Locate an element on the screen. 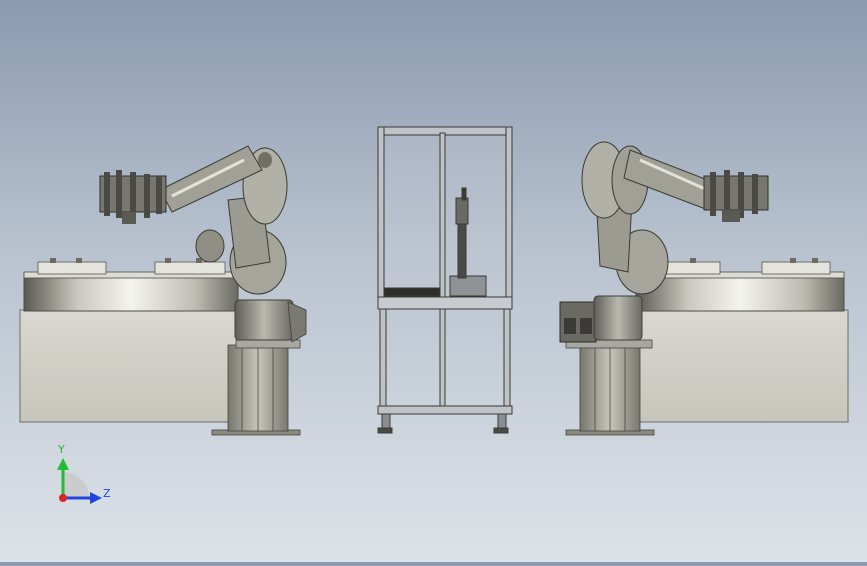  left-fixture-b is located at coordinates (190, 268).